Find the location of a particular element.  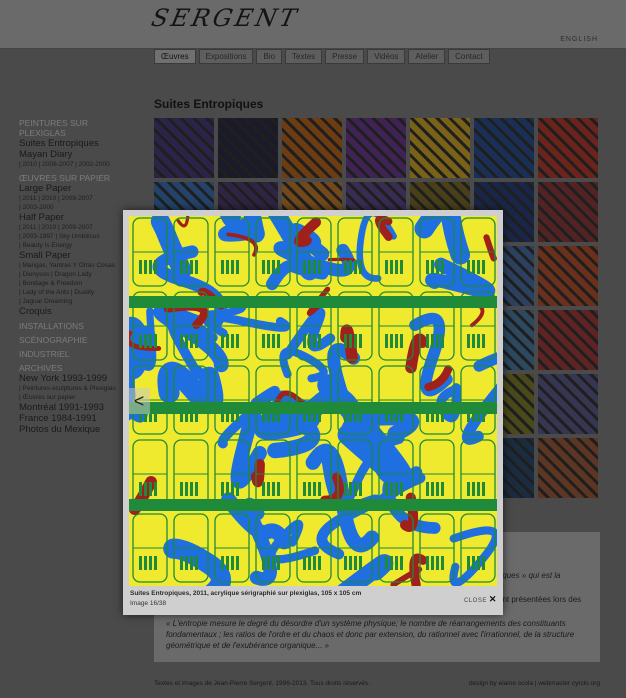

sidebar-item: Small Paper is located at coordinates (74, 255).